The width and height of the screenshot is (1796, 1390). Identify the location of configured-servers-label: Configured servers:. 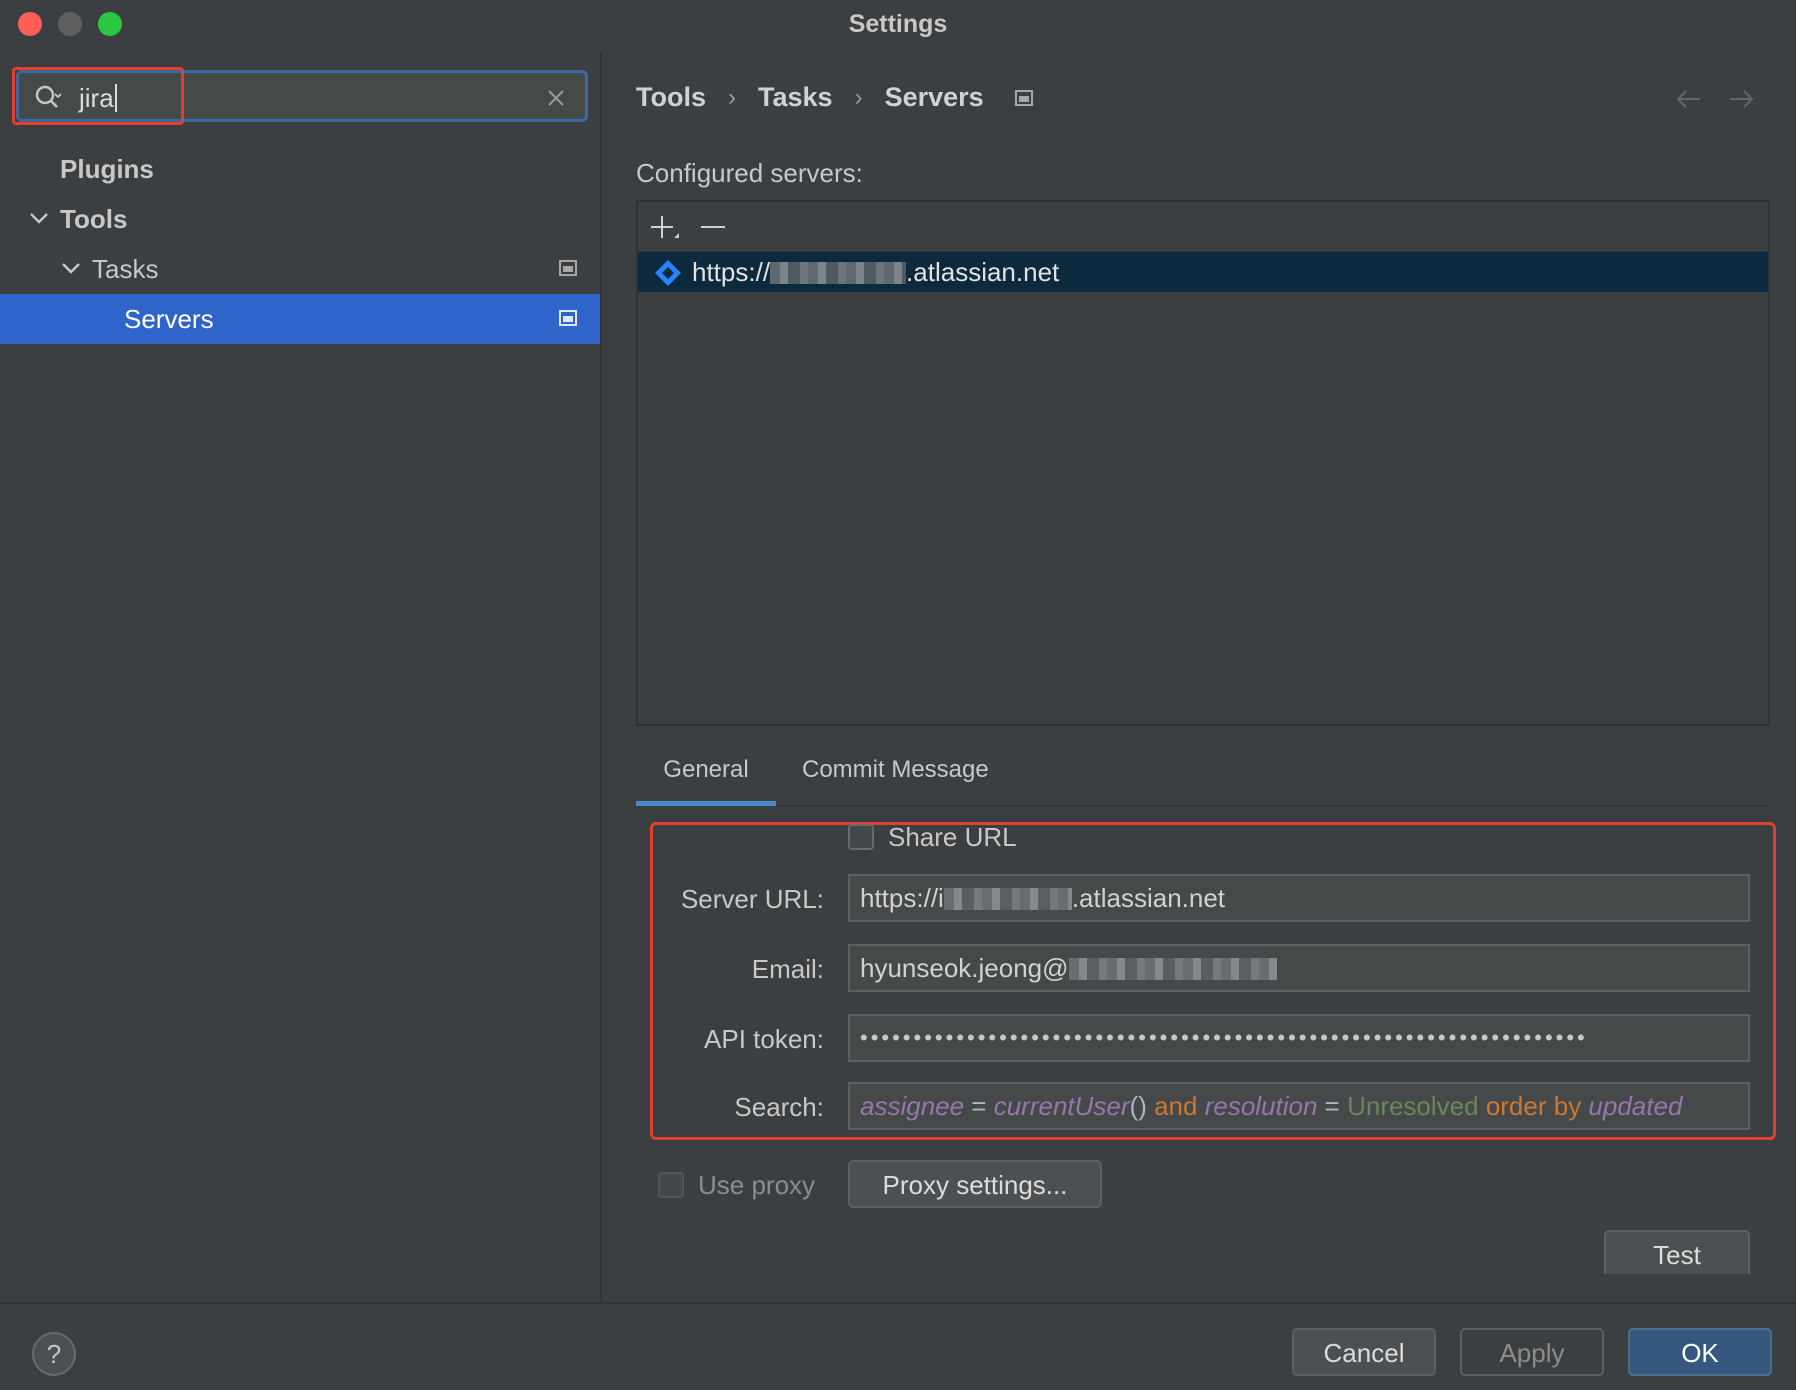
(749, 173).